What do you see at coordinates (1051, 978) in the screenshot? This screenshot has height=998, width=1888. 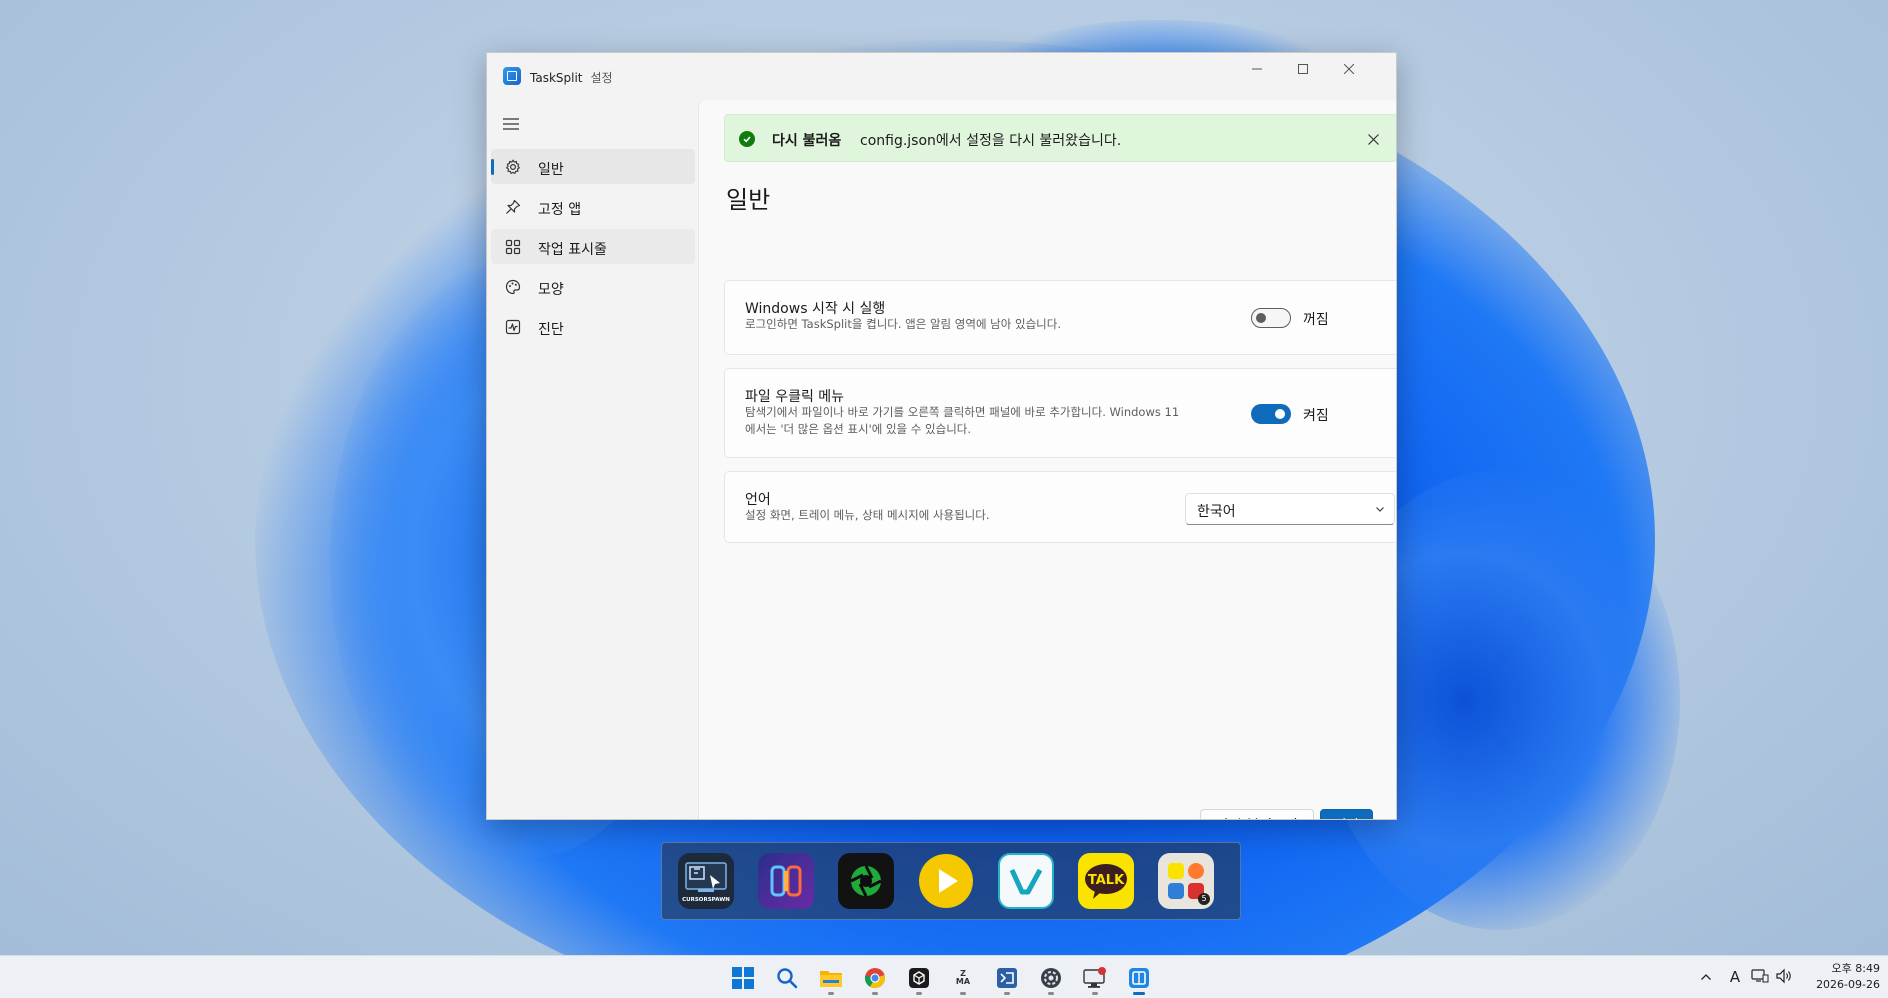 I see `settings-app-icon` at bounding box center [1051, 978].